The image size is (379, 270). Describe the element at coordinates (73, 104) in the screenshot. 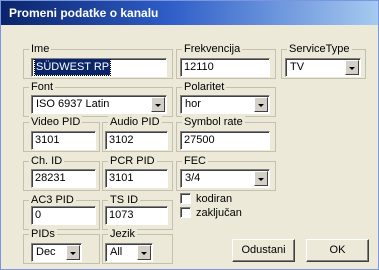

I see `font-value: ISO 6937 Latin` at that location.